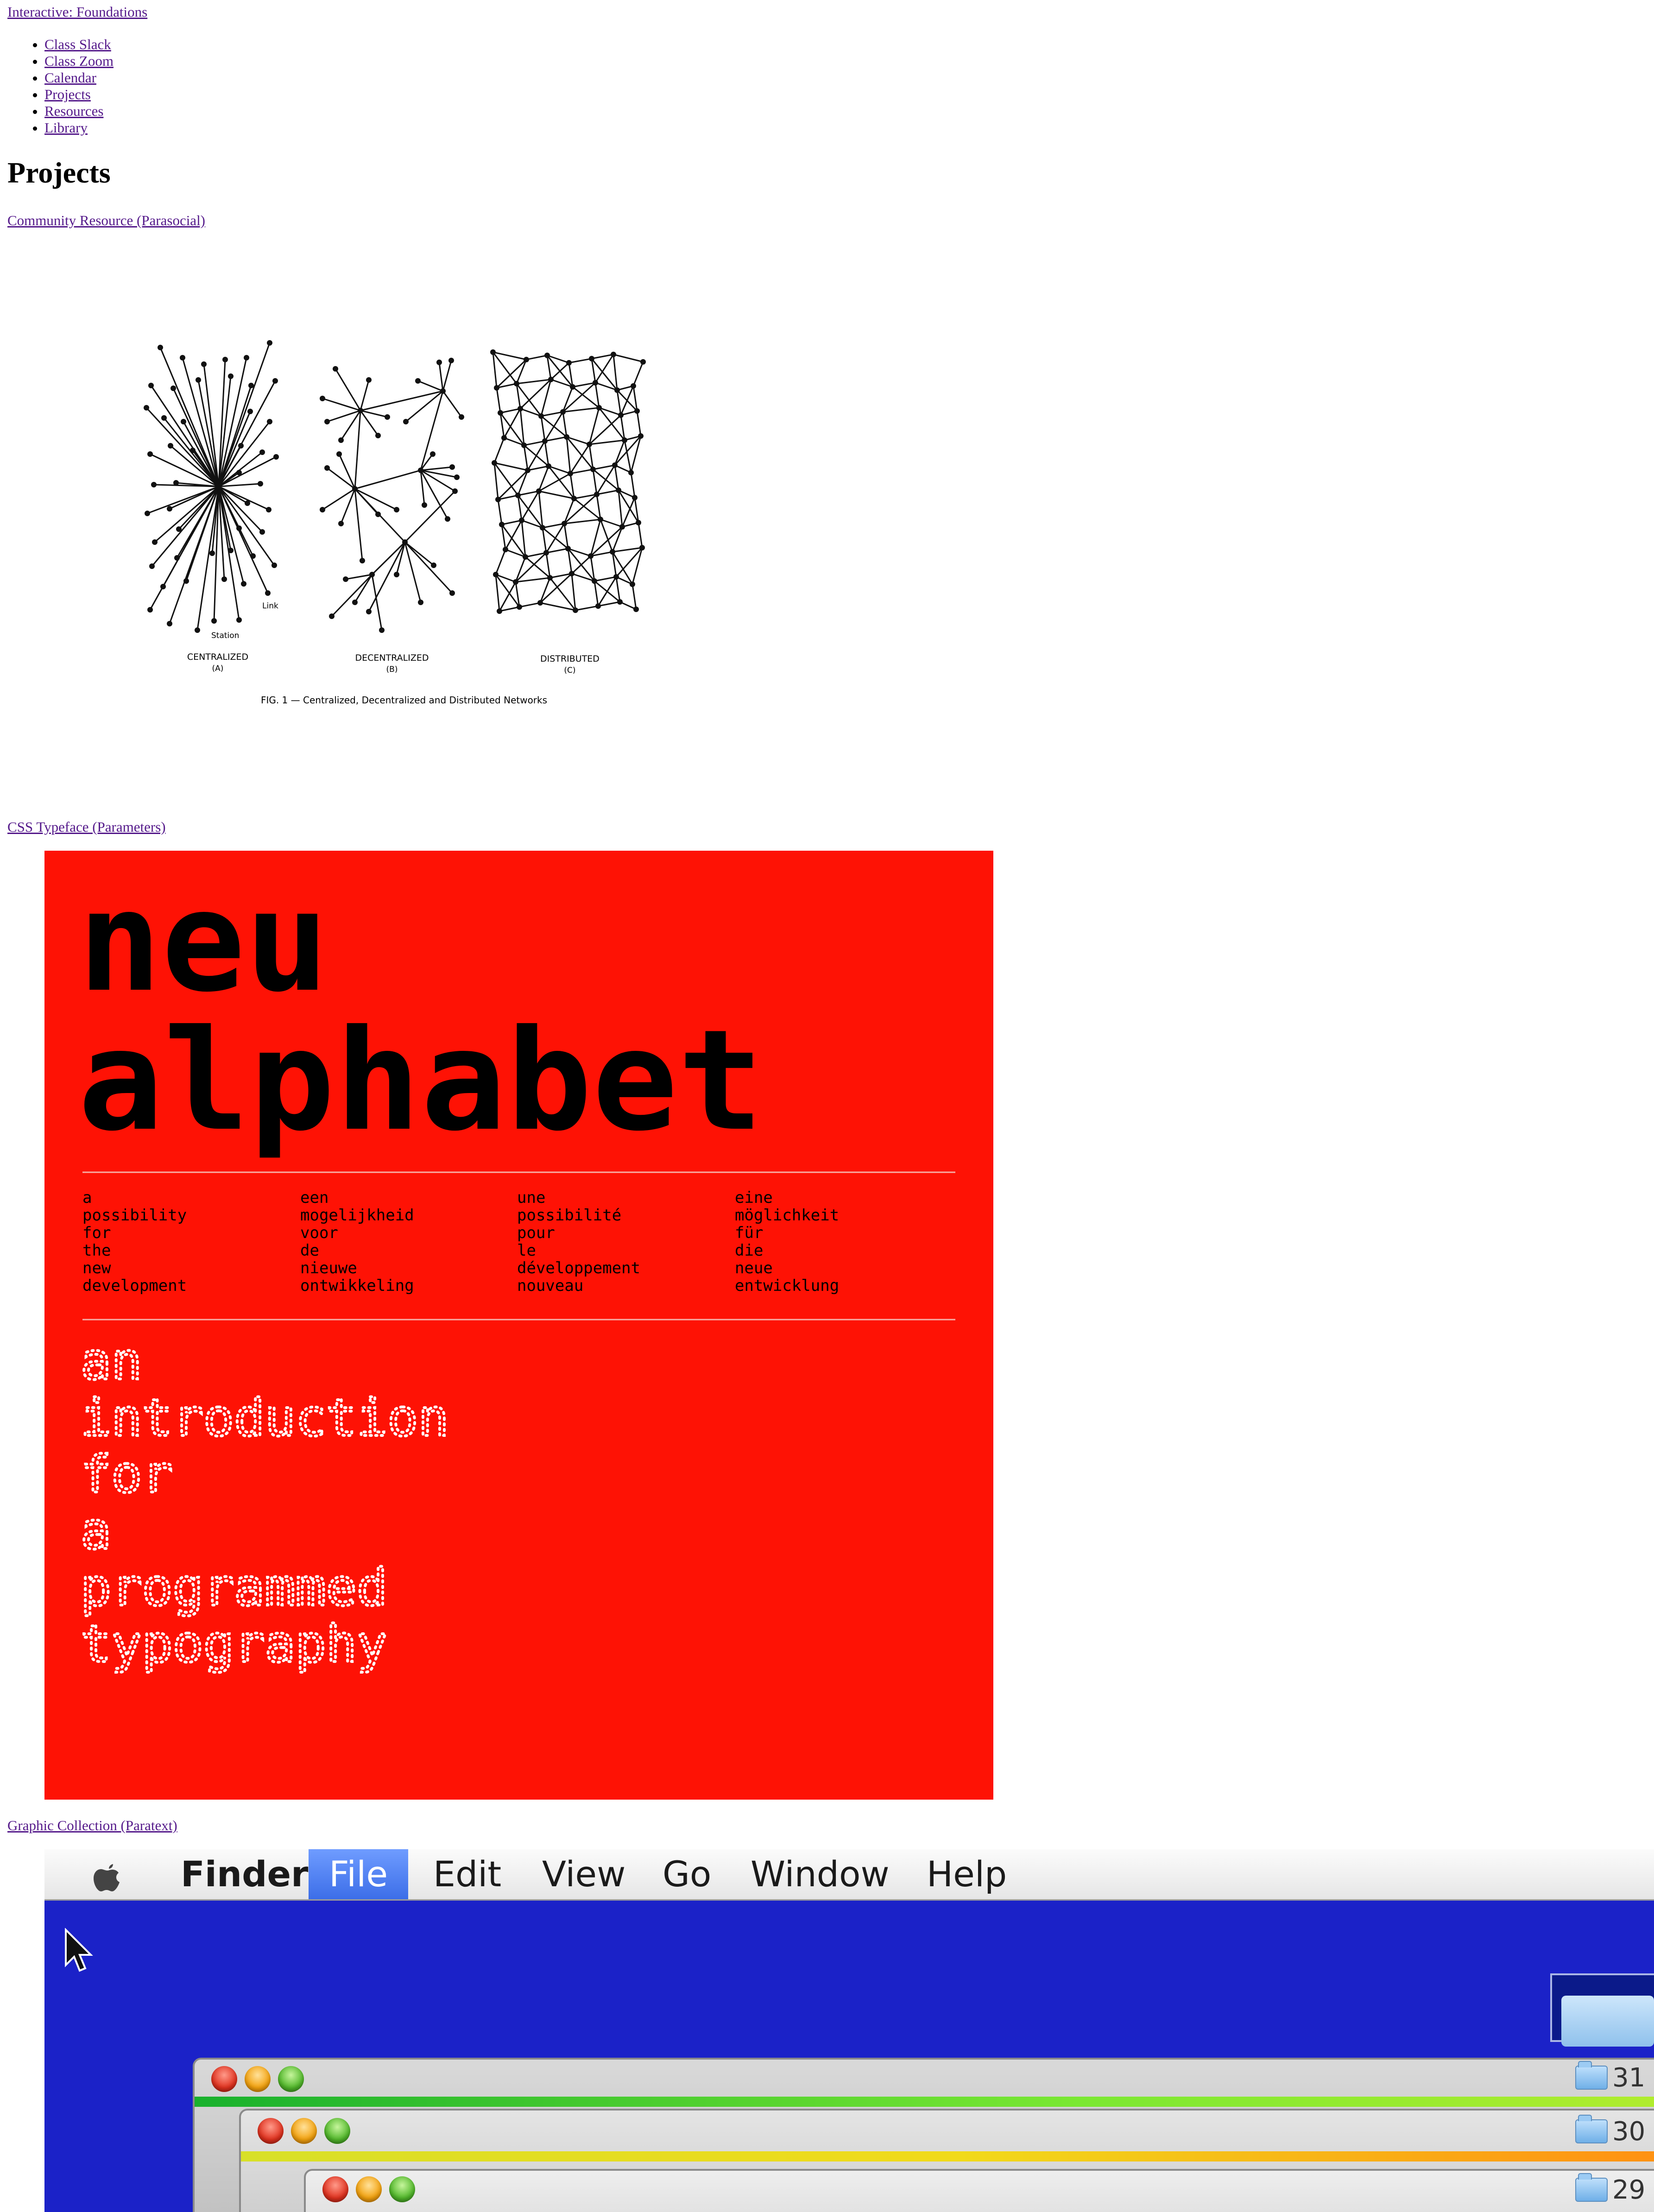 The height and width of the screenshot is (2212, 1654). Describe the element at coordinates (106, 220) in the screenshot. I see `project-link-community-resource: Community Resource (Parasocial)` at that location.